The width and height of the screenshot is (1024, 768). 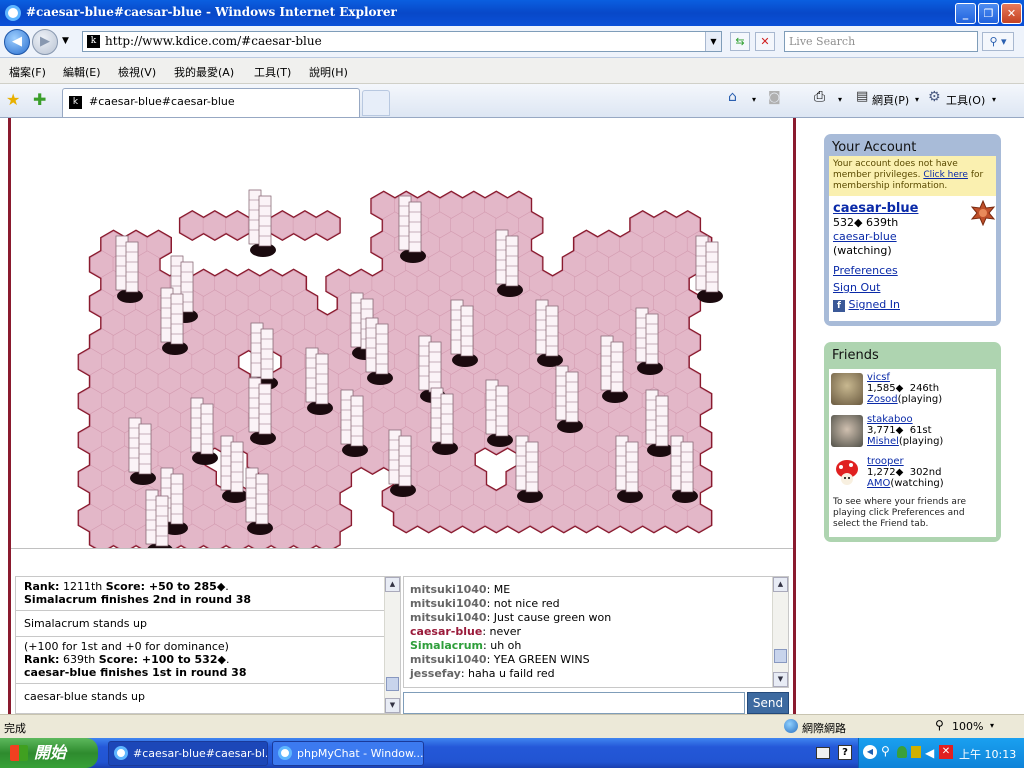 What do you see at coordinates (211, 102) in the screenshot?
I see `tab-current: k #caesar-blue#caesar-blue` at bounding box center [211, 102].